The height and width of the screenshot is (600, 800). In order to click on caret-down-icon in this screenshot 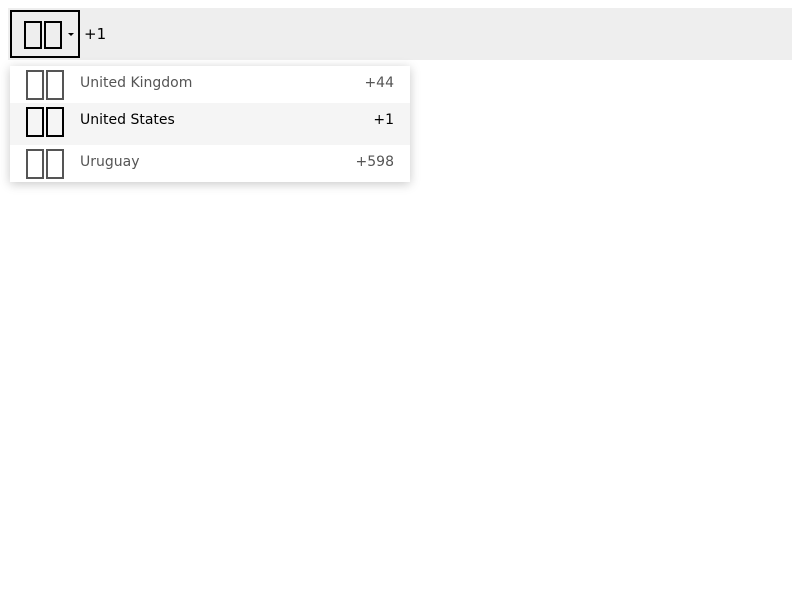, I will do `click(71, 34)`.